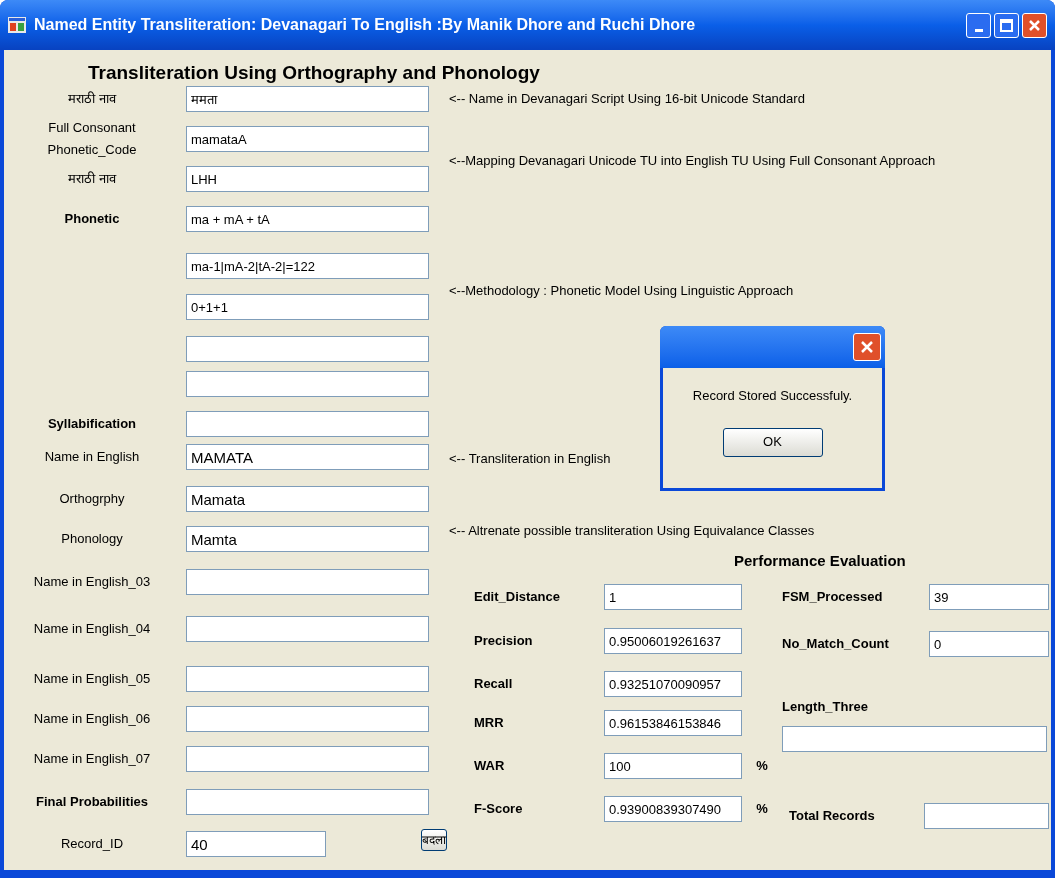 The height and width of the screenshot is (878, 1055). I want to click on annotation-text: <-- Transliteration in English, so click(530, 459).